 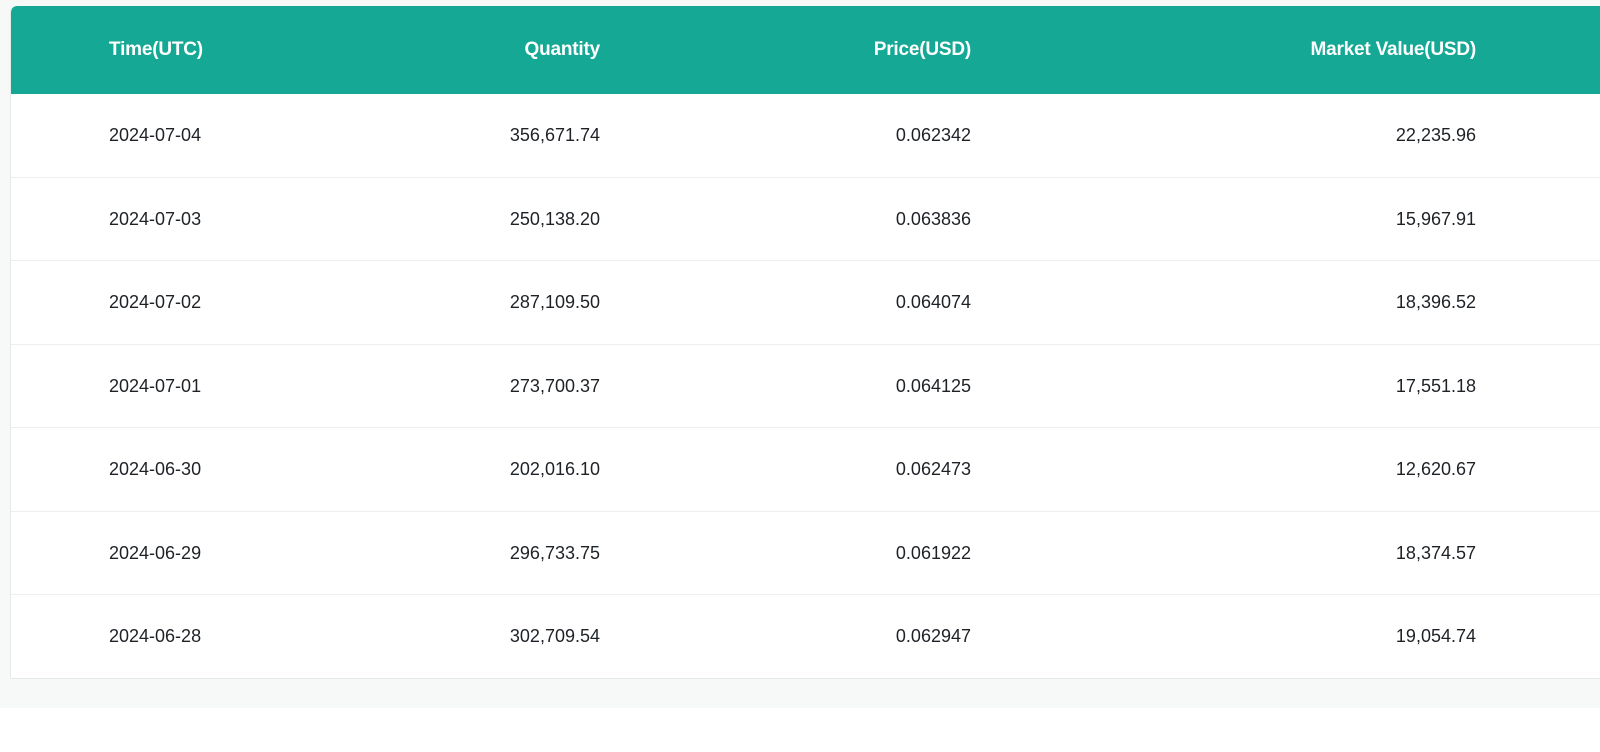 I want to click on table-row: 2024-06-30 202,016.10 0.062473 12,620.67, so click(x=805, y=470).